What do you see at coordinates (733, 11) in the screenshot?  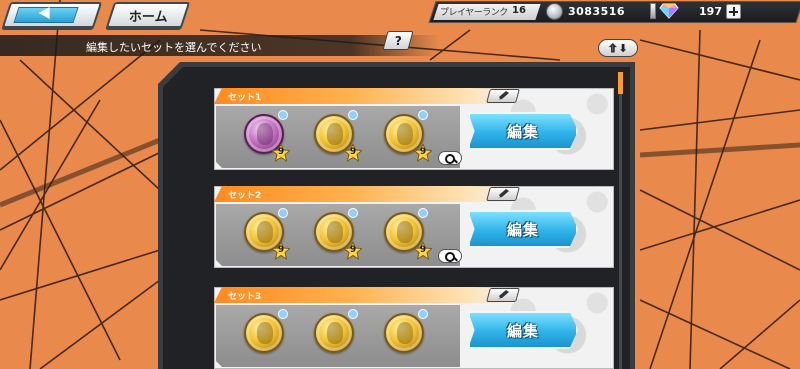 I see `add-gems-button` at bounding box center [733, 11].